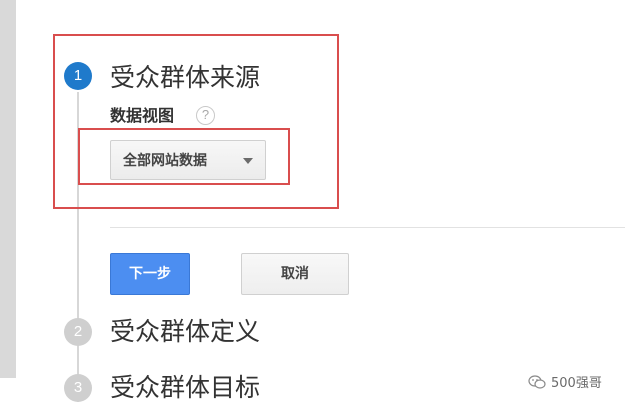  What do you see at coordinates (78, 388) in the screenshot?
I see `step-3-number-badge: 3` at bounding box center [78, 388].